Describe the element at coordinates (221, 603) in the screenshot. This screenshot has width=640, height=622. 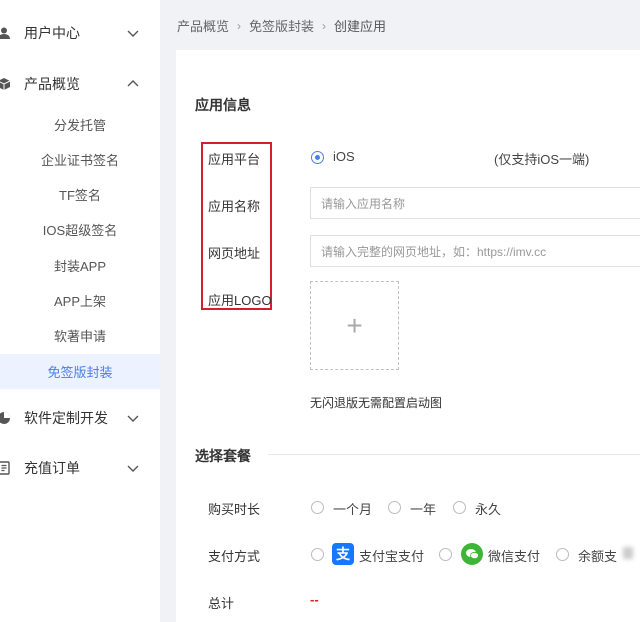
I see `total-label: 总计` at that location.